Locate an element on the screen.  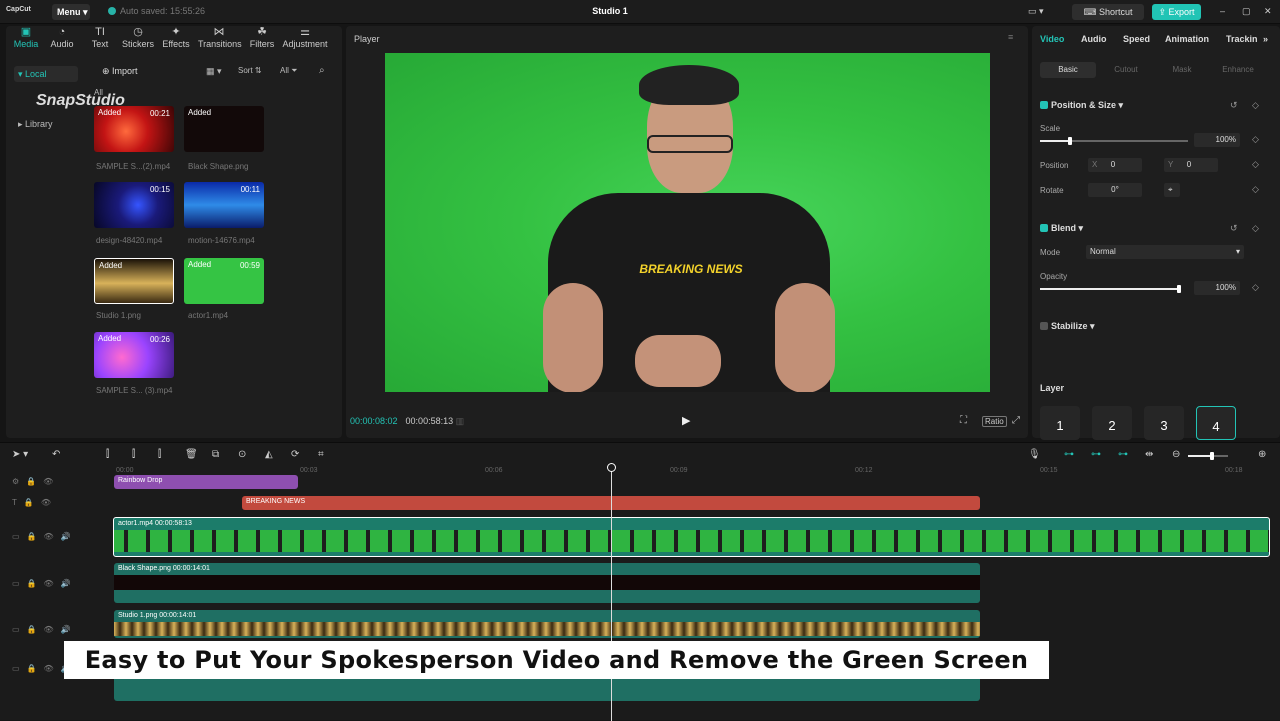
subtab-mask: Mask is located at coordinates (1182, 70).